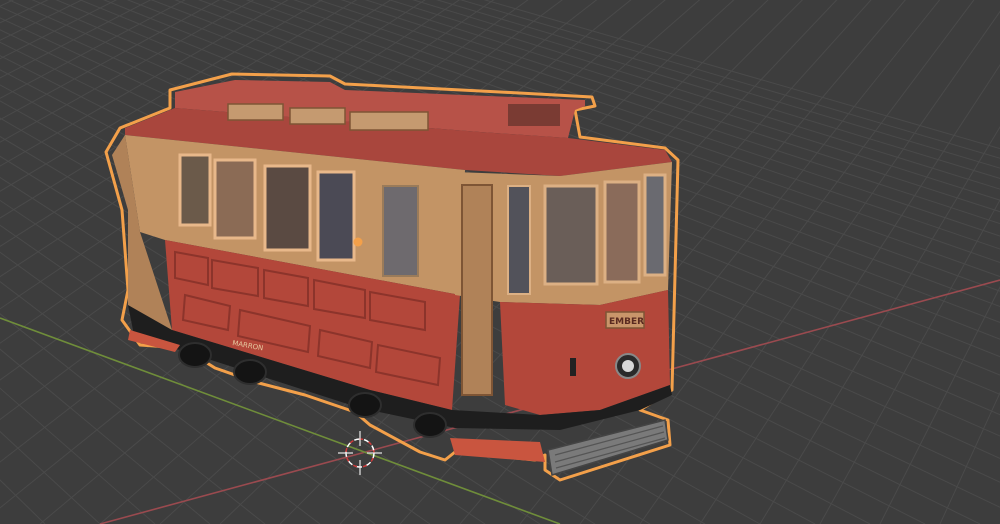  What do you see at coordinates (497, 450) in the screenshot?
I see `front-step` at bounding box center [497, 450].